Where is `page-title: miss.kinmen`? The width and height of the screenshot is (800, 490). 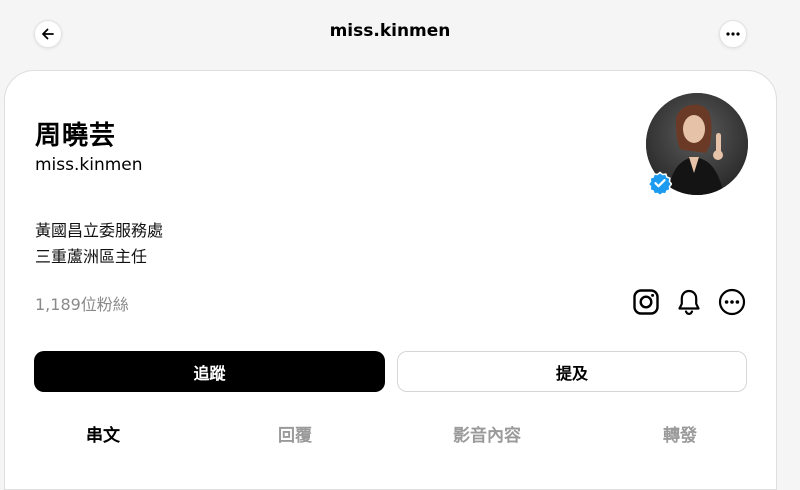 page-title: miss.kinmen is located at coordinates (390, 31).